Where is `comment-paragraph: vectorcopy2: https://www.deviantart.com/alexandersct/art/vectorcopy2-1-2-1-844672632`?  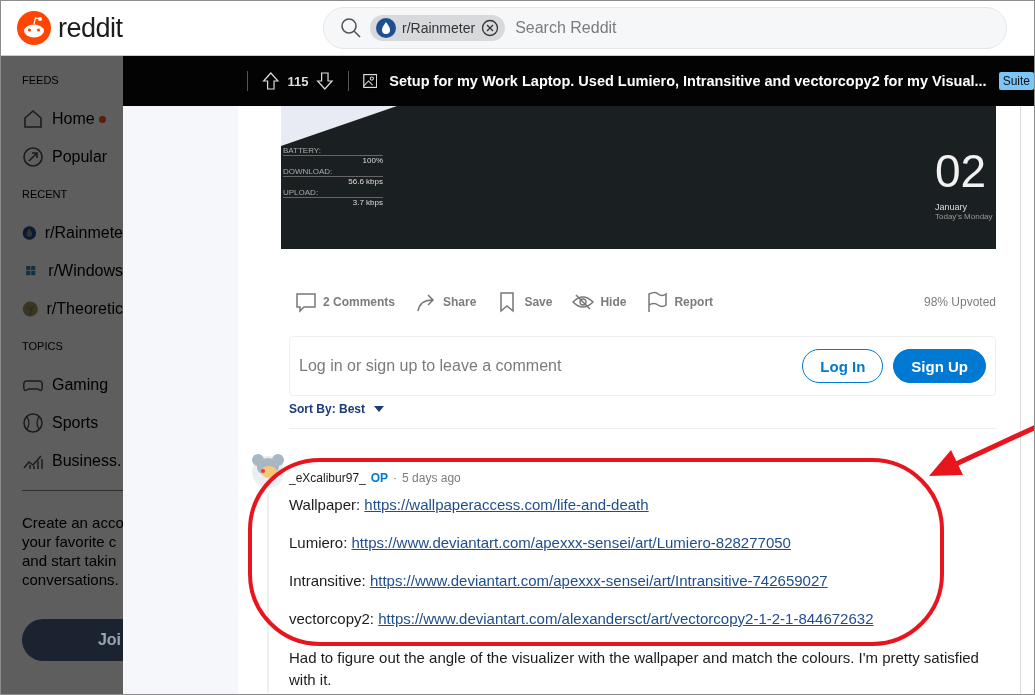
comment-paragraph: vectorcopy2: https://www.deviantart.com/alexandersct/art/vectorcopy2-1-2-1-844672632 is located at coordinates (582, 619).